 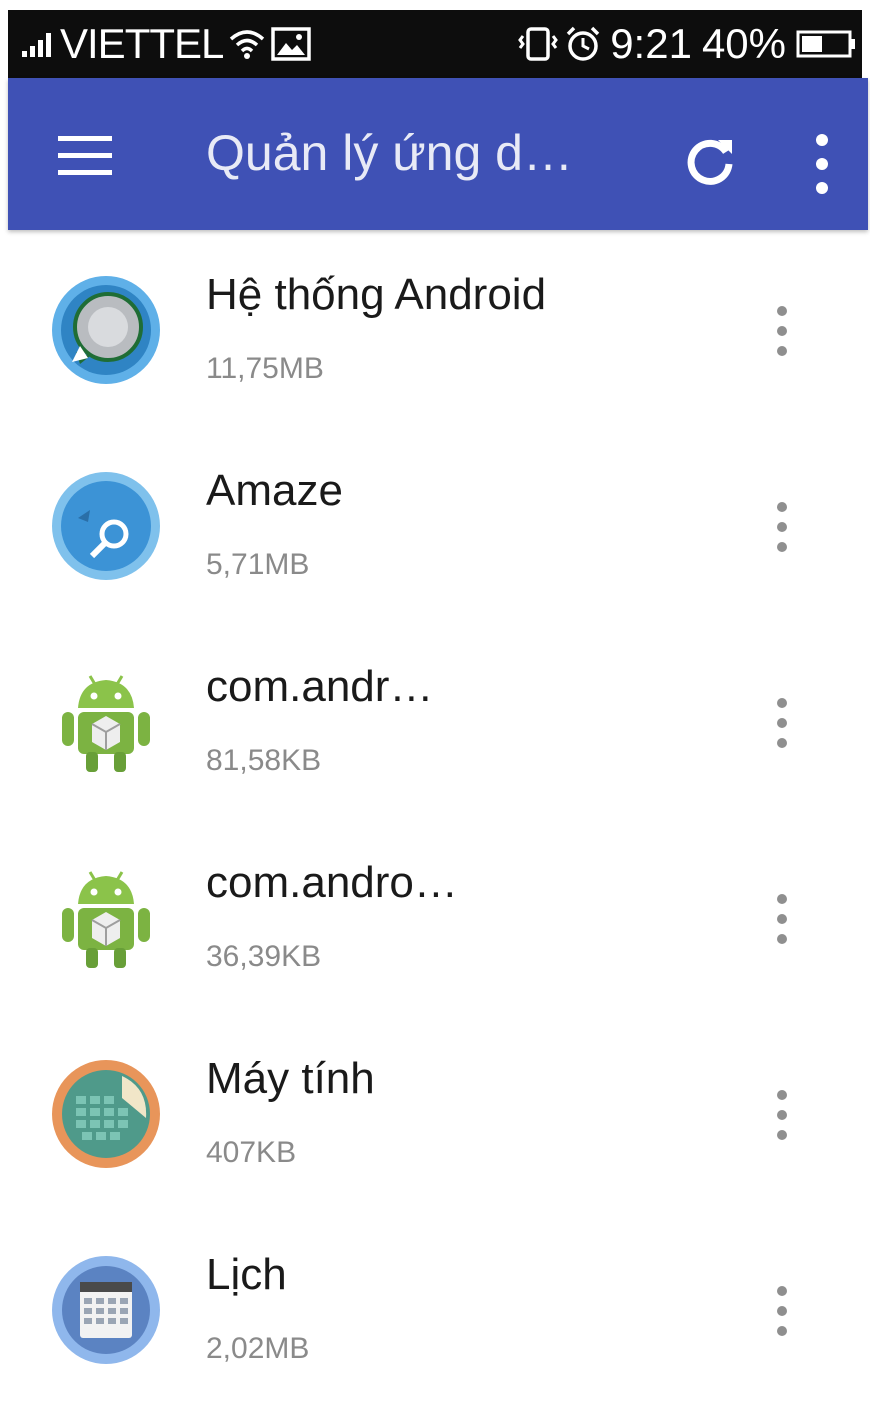 I want to click on clock: 9:21, so click(x=651, y=43).